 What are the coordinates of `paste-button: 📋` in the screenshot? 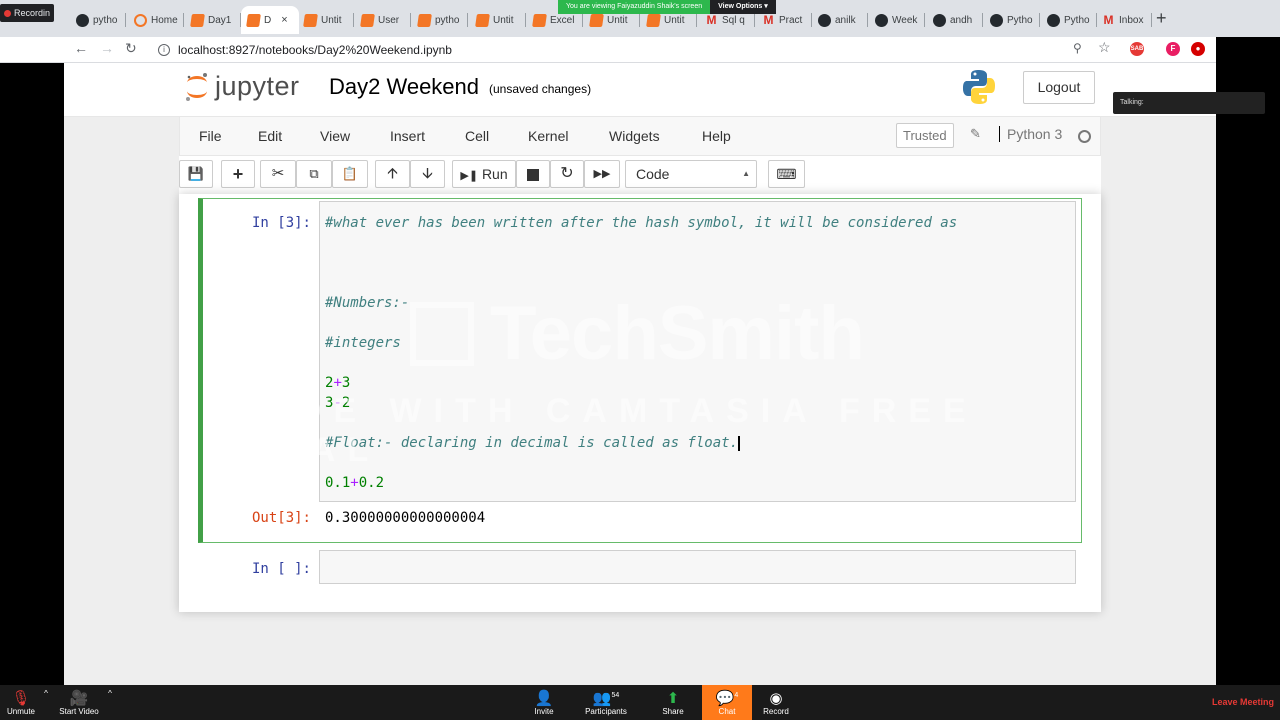 It's located at (350, 174).